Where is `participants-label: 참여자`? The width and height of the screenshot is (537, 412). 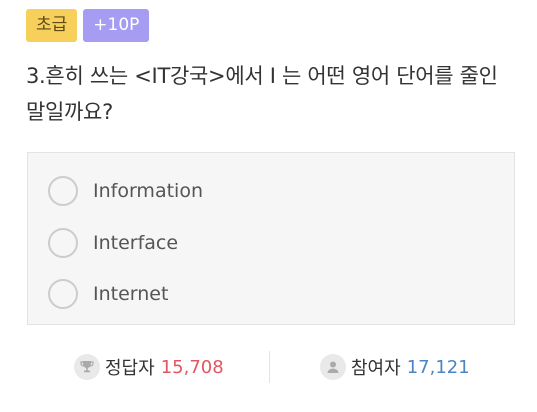 participants-label: 참여자 is located at coordinates (376, 368).